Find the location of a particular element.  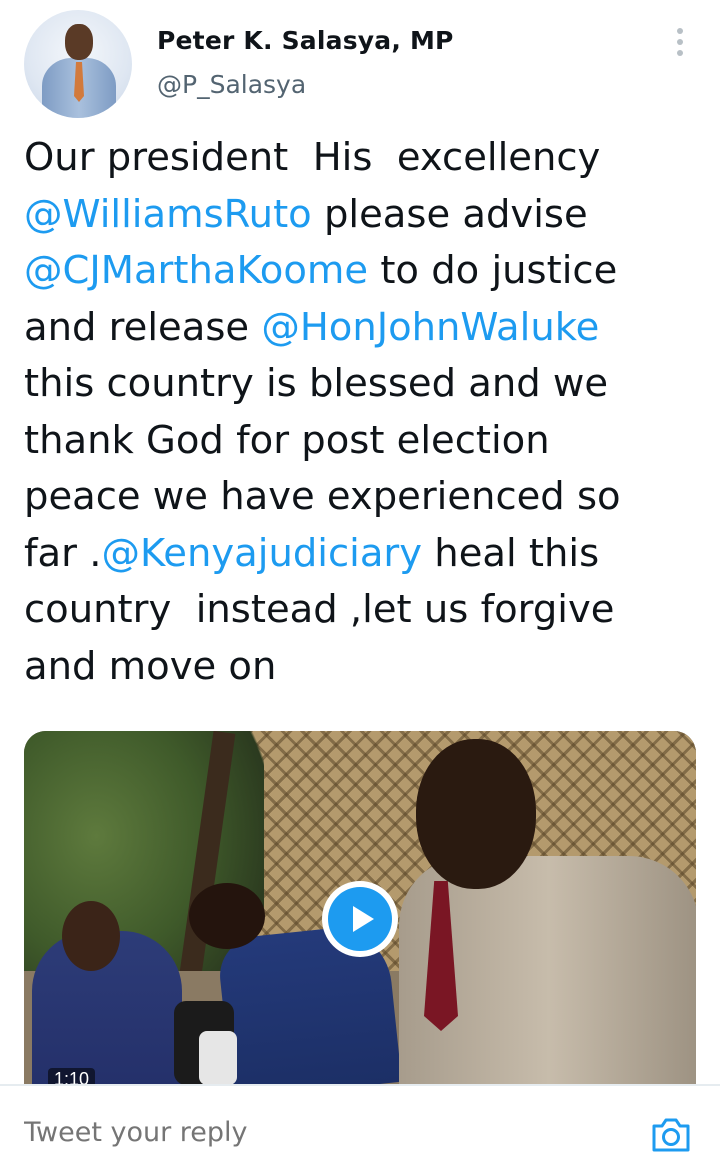

tweet-line: far .@Kenyajudiciary heal this is located at coordinates (364, 554).